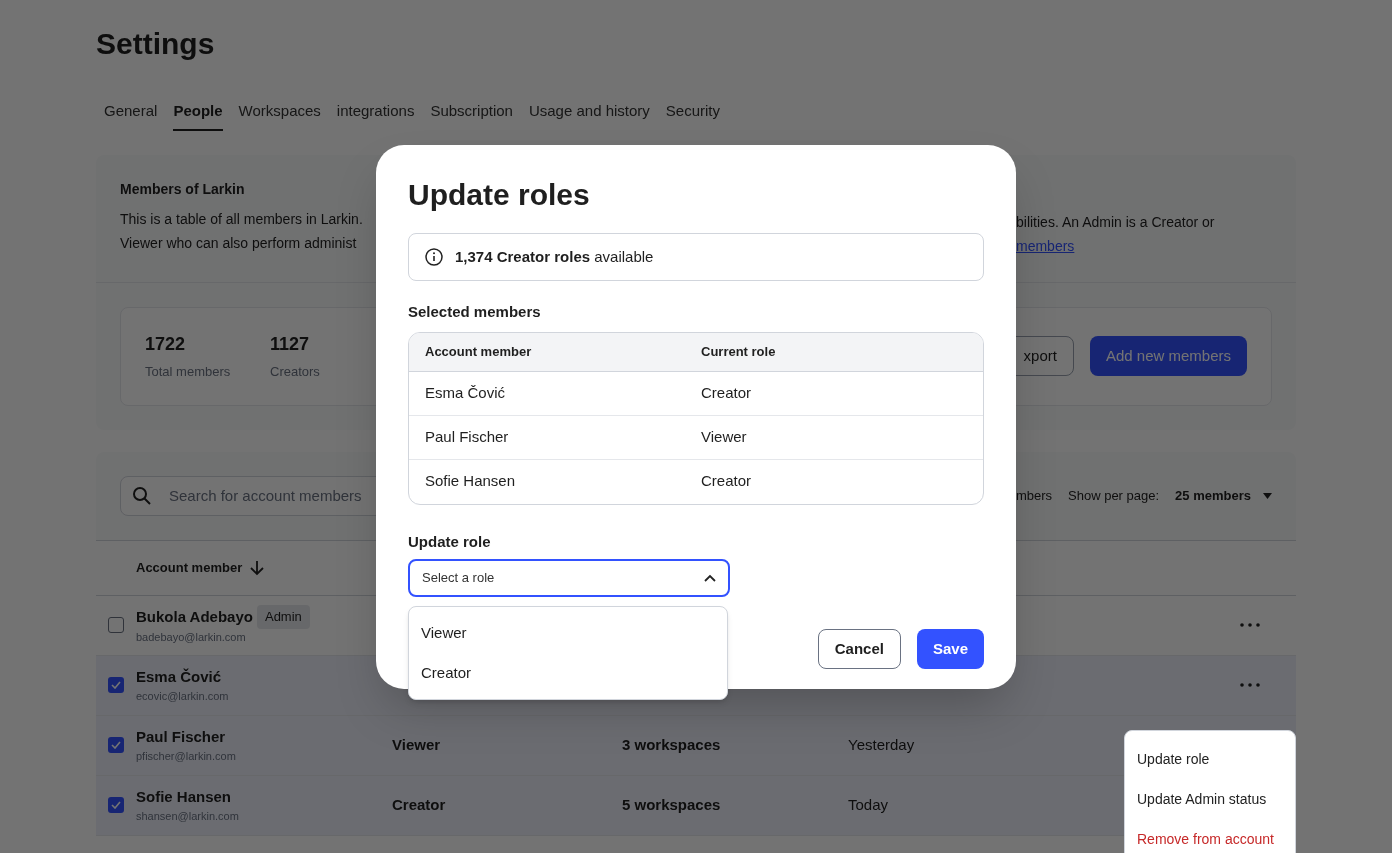 The height and width of the screenshot is (853, 1392). What do you see at coordinates (471, 481) in the screenshot?
I see `table-cell-text: Sofie Hansen` at bounding box center [471, 481].